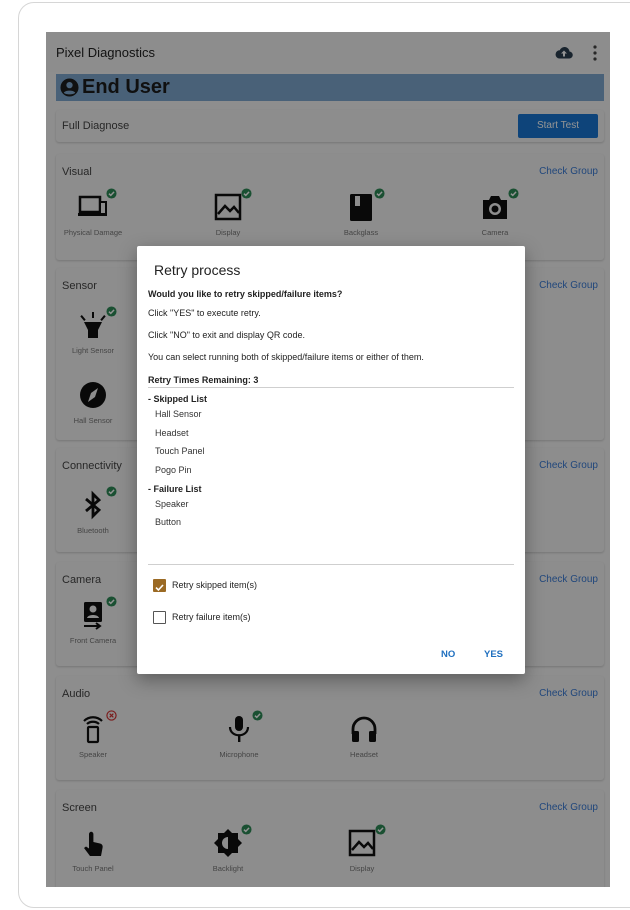  What do you see at coordinates (448, 654) in the screenshot?
I see `no-button: NO` at bounding box center [448, 654].